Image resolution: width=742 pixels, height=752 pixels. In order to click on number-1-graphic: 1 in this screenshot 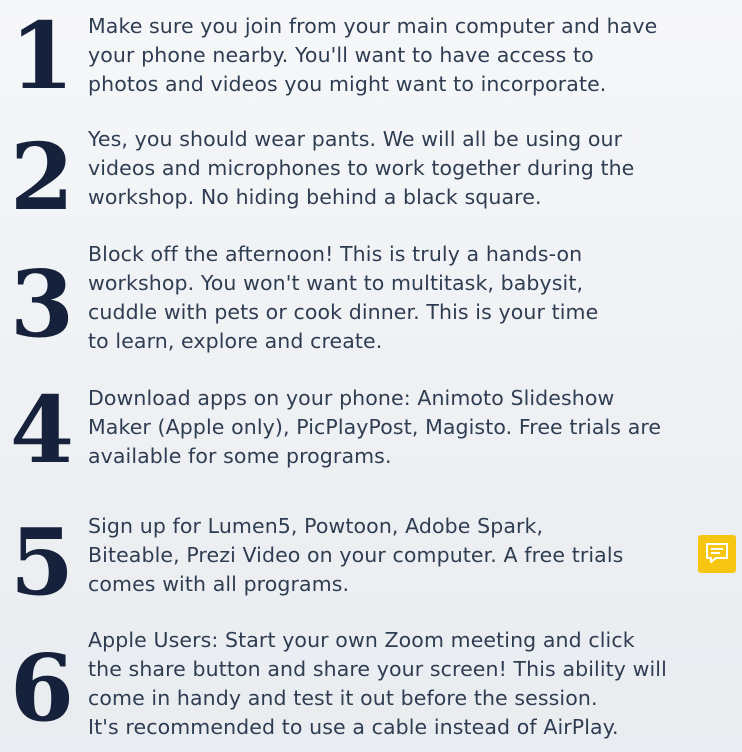, I will do `click(42, 54)`.